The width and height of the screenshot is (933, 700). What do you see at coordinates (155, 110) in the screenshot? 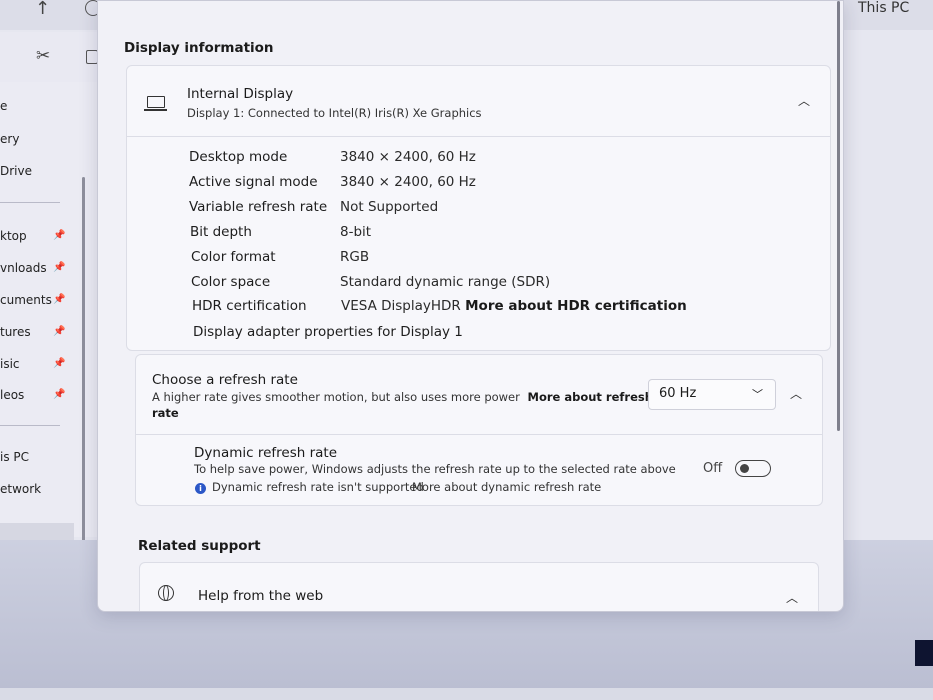
I see `laptop-base` at bounding box center [155, 110].